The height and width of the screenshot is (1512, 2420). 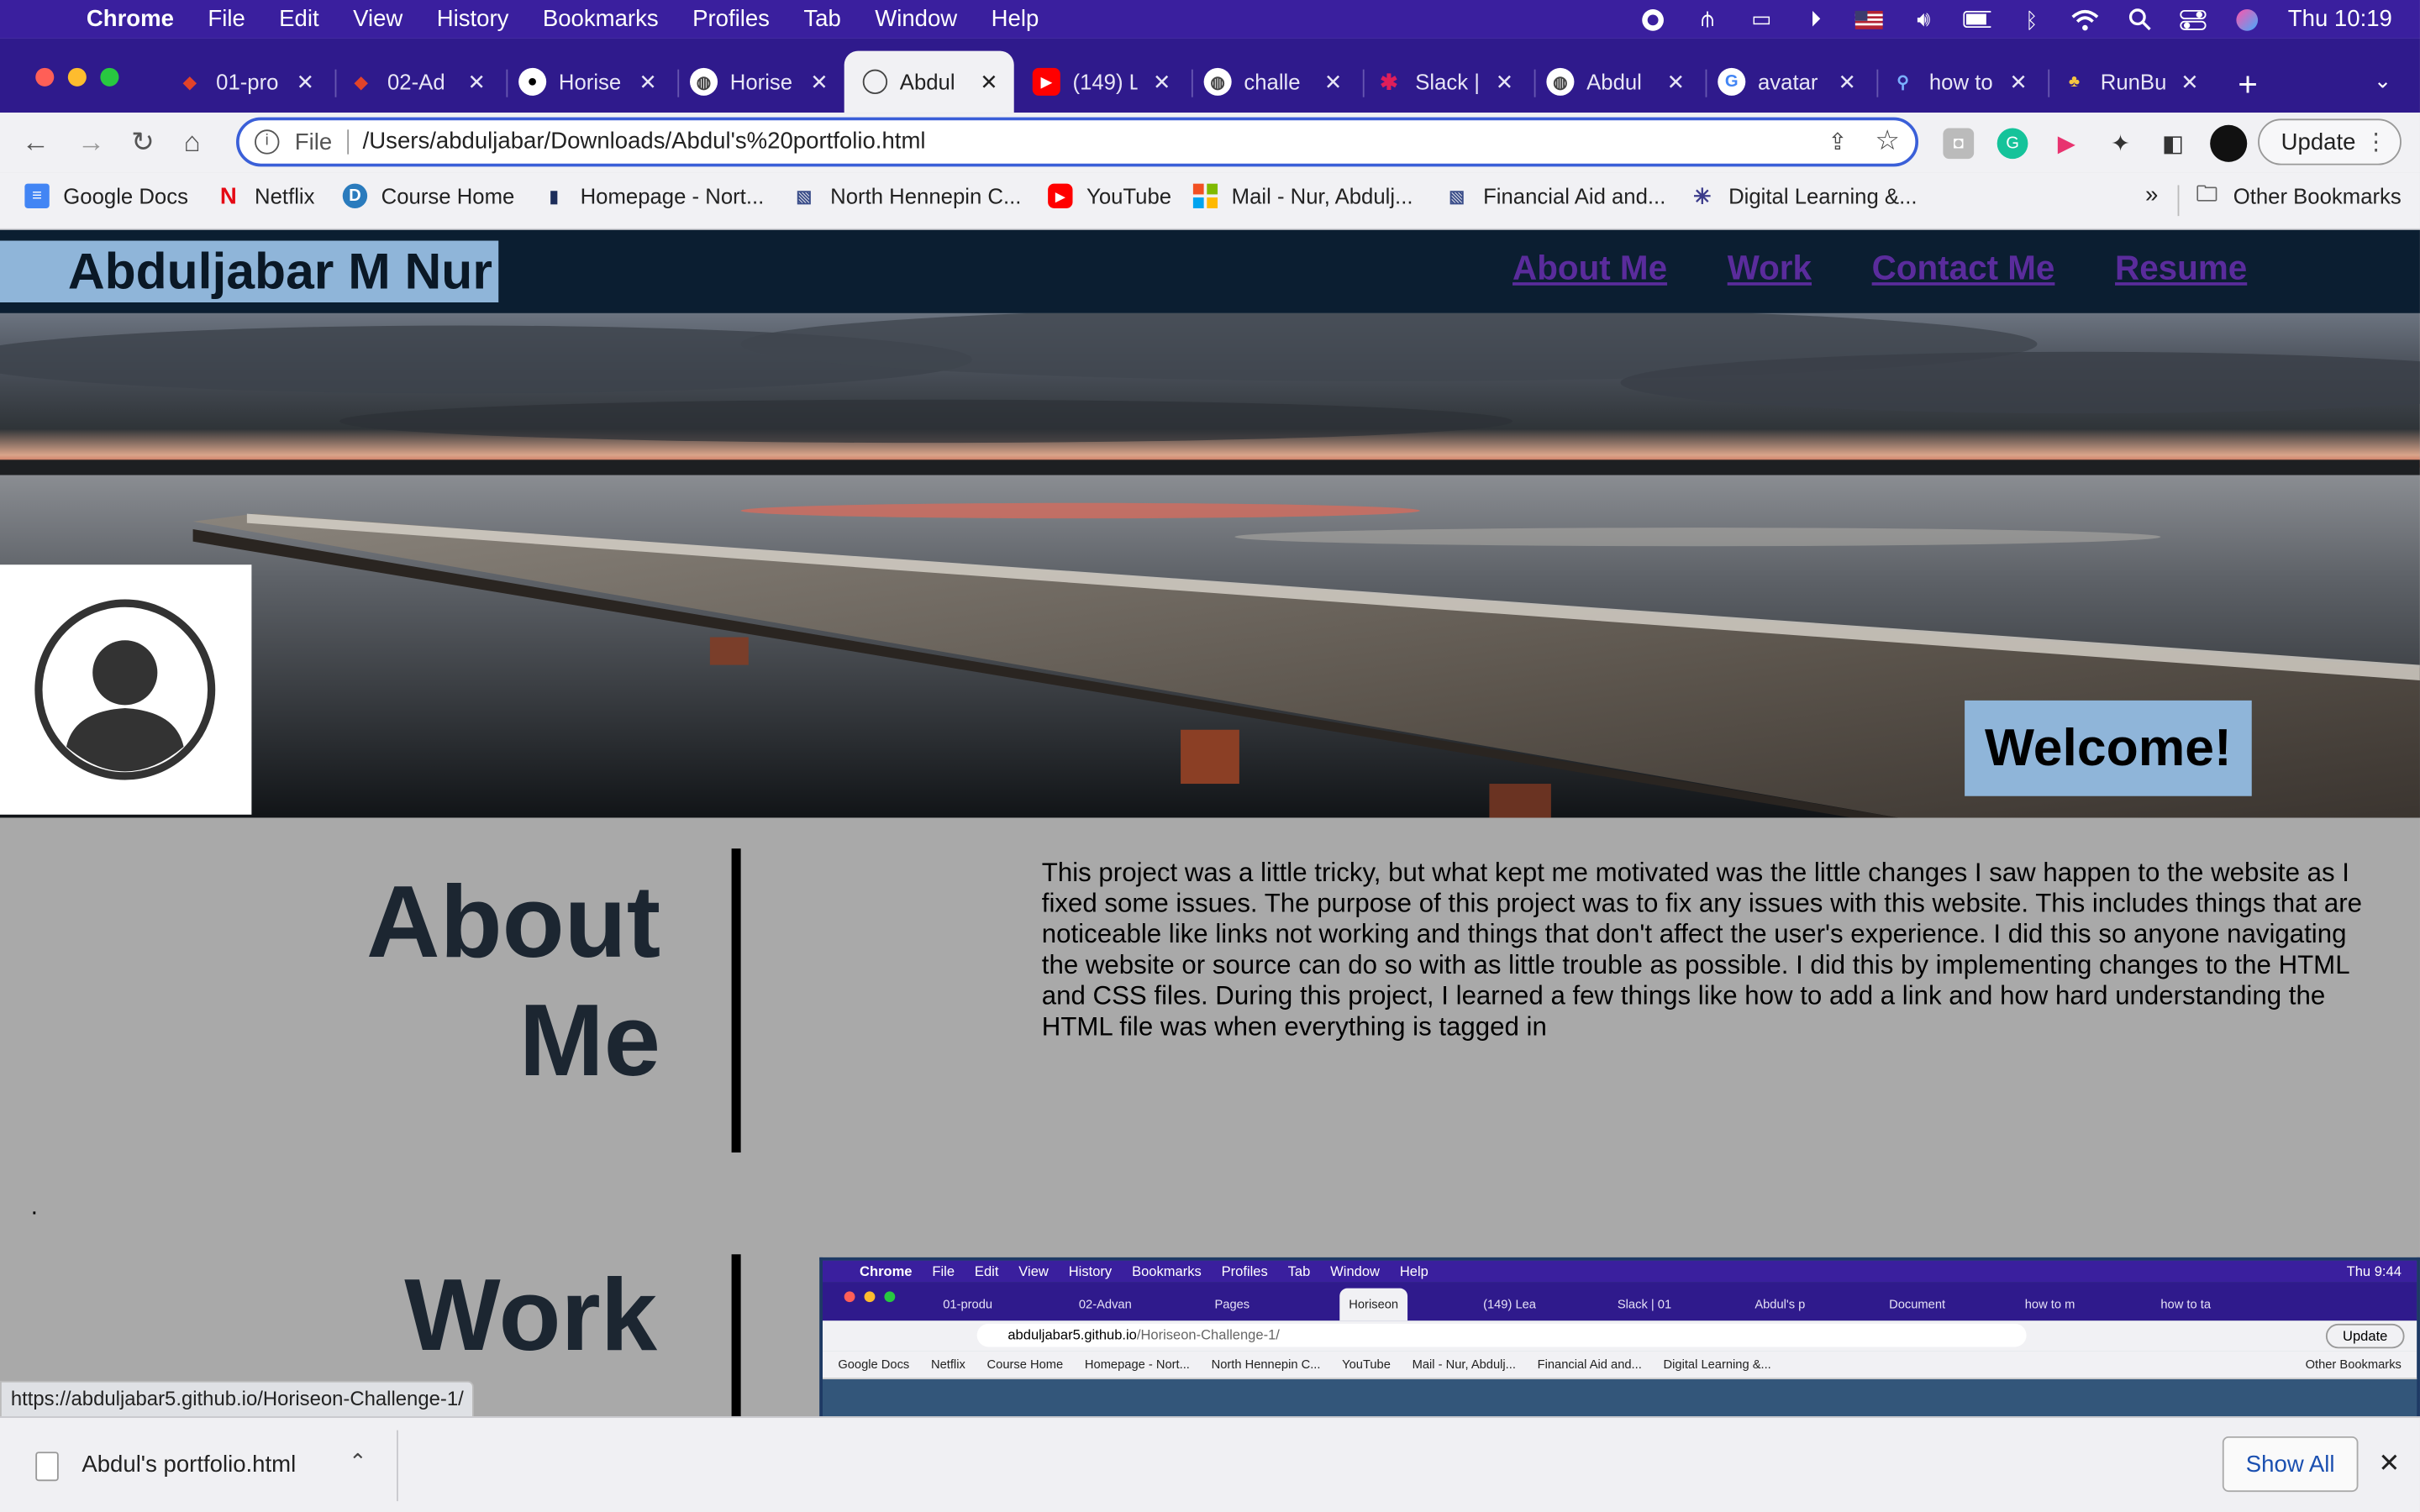 I want to click on new-tab-plus-icon: +, so click(x=2248, y=85).